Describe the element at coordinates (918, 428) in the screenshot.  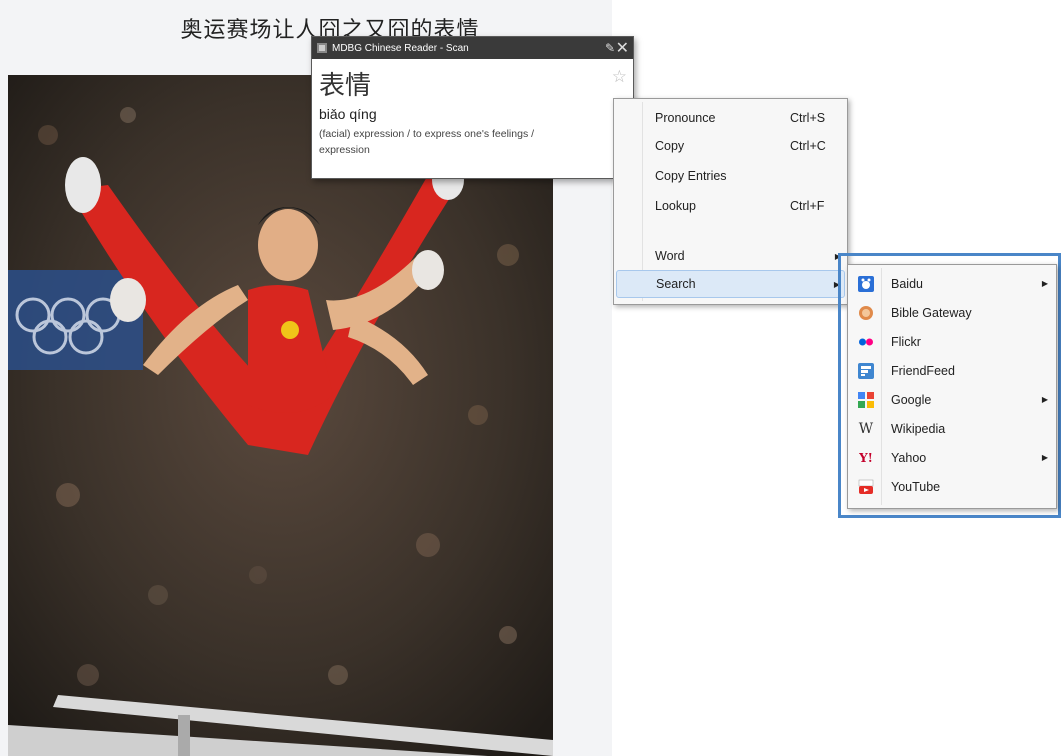
I see `submenu-item-label: Wikipedia` at that location.